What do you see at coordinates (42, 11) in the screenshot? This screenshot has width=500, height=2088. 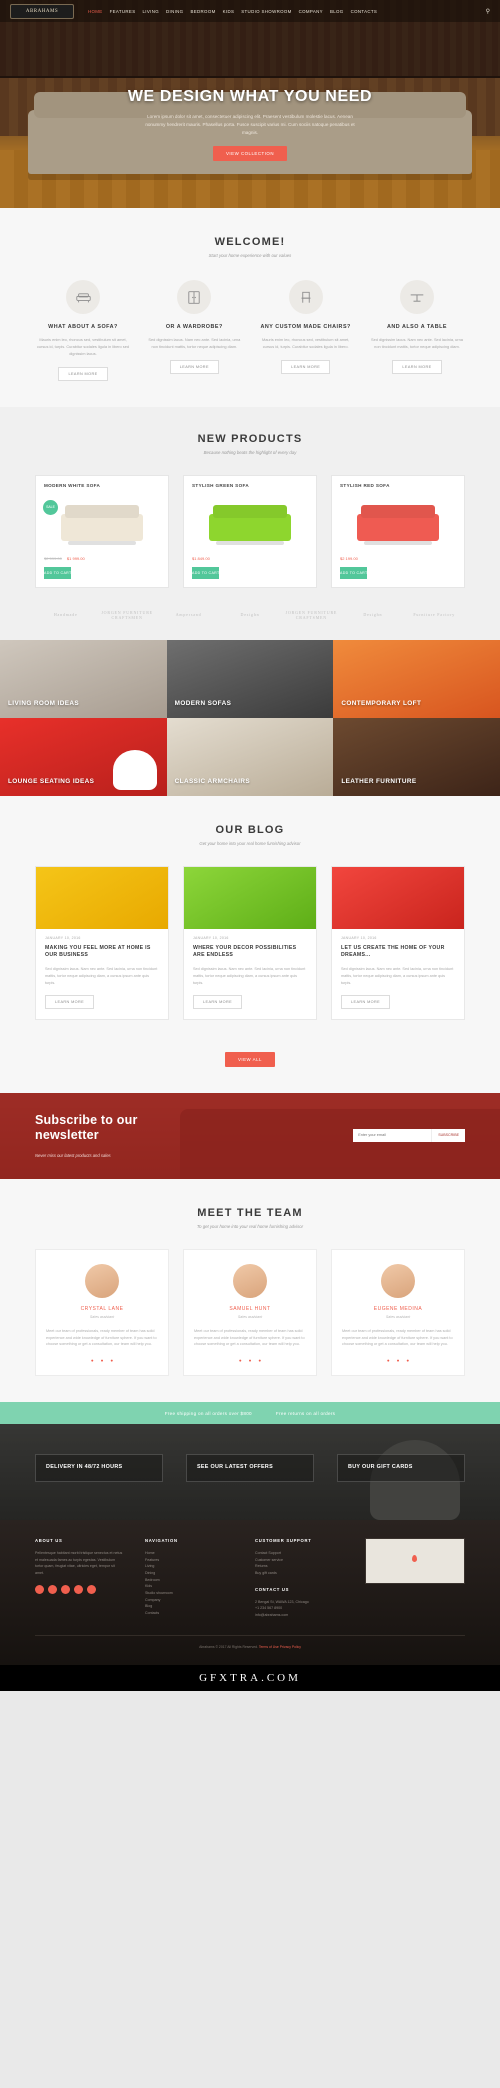 I see `site-logo: ABRAHAMS` at bounding box center [42, 11].